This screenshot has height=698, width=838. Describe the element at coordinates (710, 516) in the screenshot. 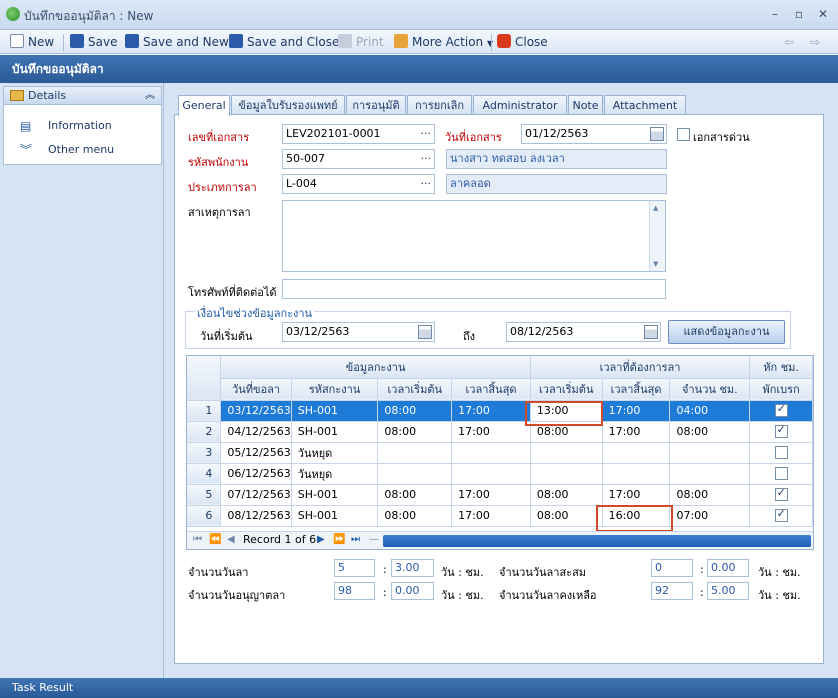

I see `grid-cell: 07:00` at that location.